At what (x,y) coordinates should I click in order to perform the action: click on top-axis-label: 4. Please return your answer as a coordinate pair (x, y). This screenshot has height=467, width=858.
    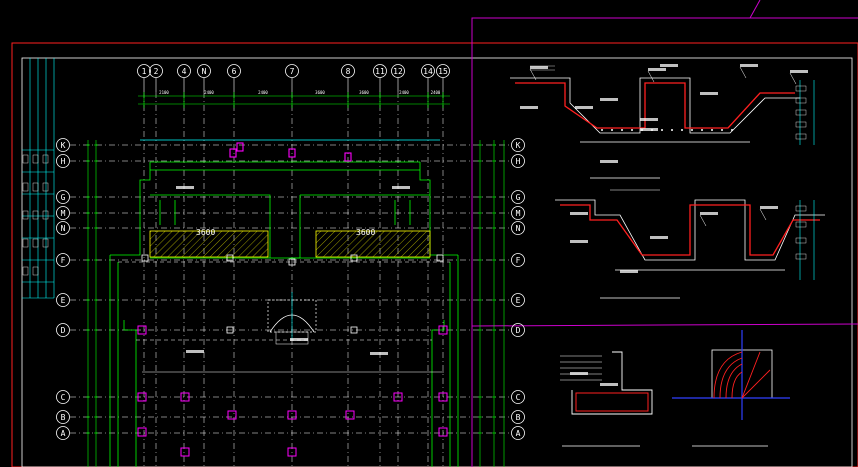
    Looking at the image, I should click on (184, 71).